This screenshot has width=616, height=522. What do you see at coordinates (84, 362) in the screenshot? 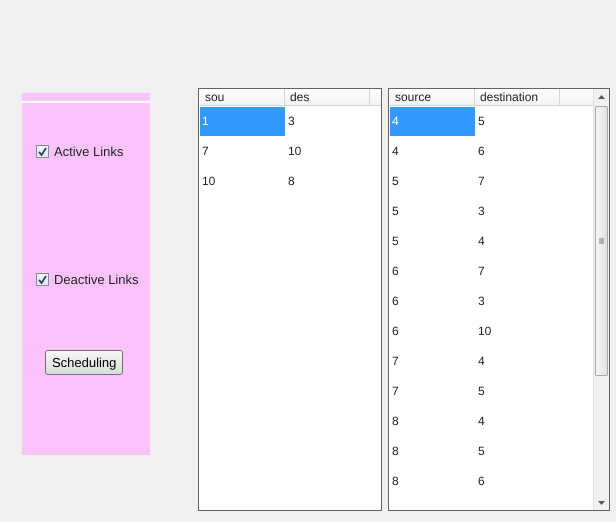
I see `scheduling-button: Scheduling` at bounding box center [84, 362].